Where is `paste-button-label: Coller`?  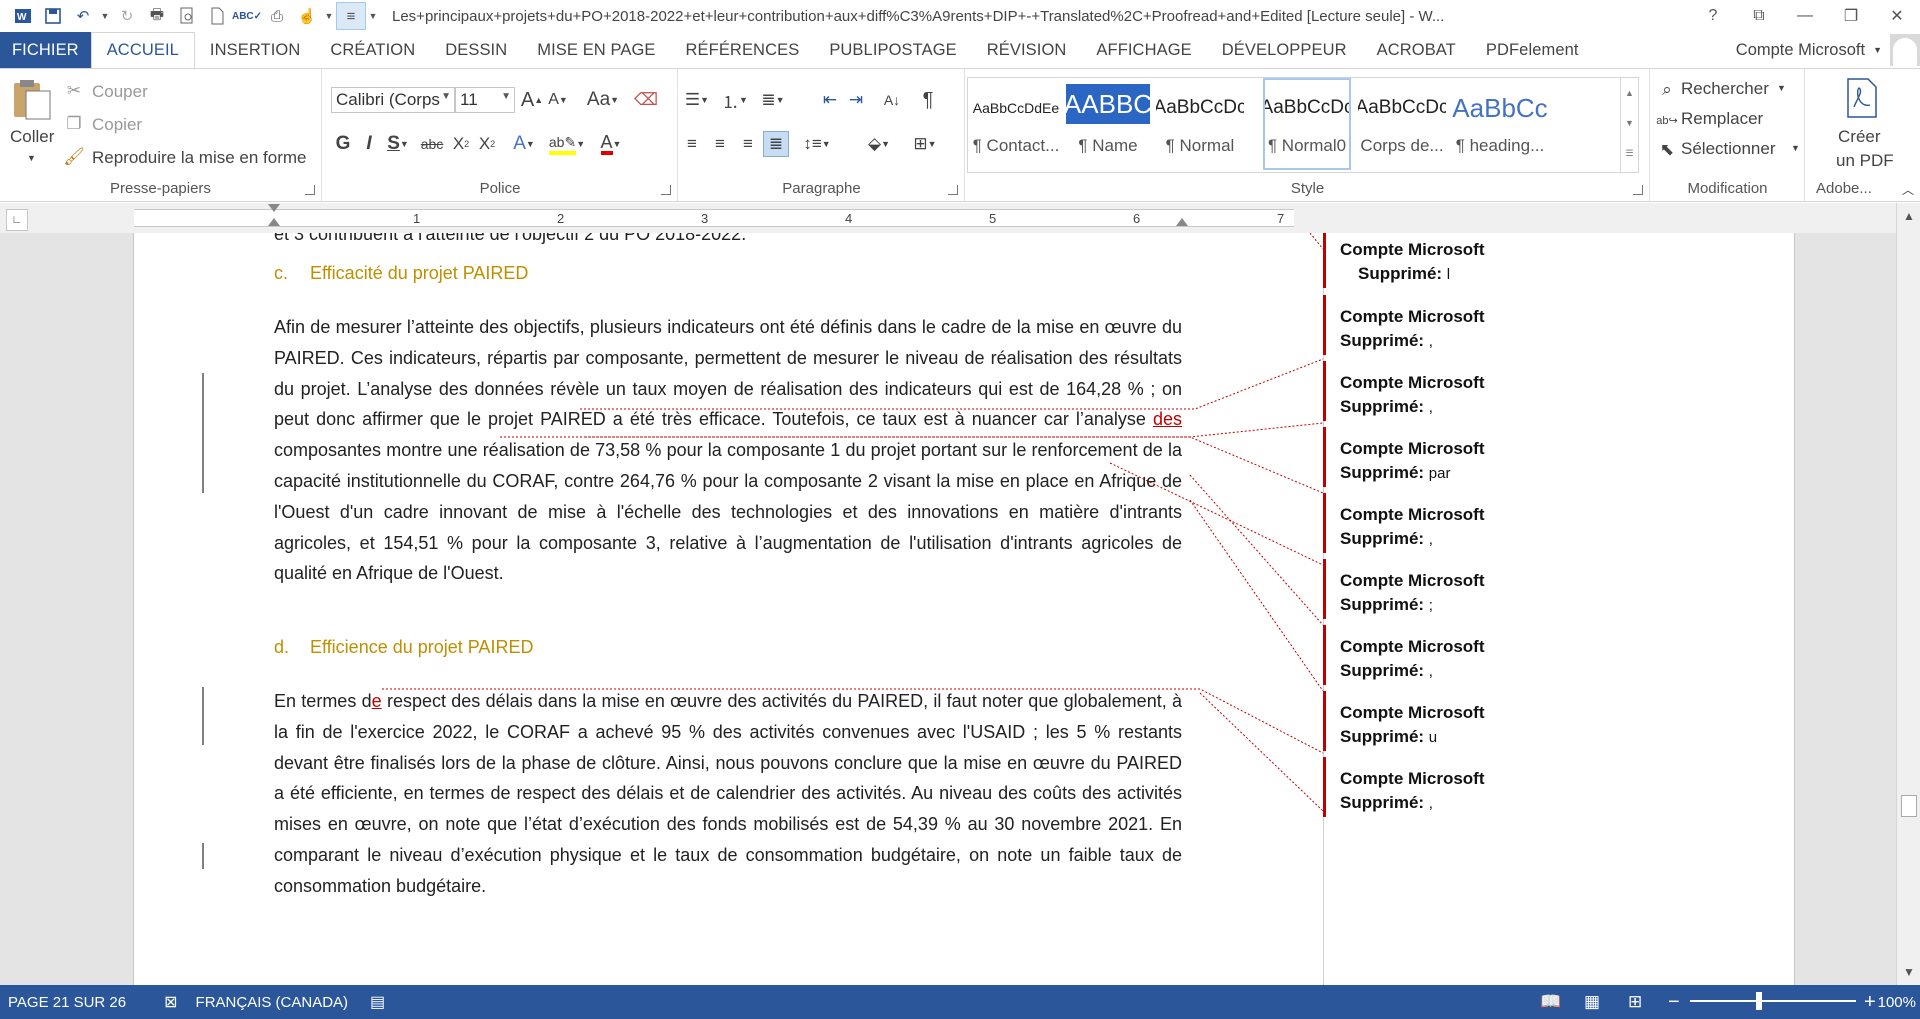 paste-button-label: Coller is located at coordinates (32, 137).